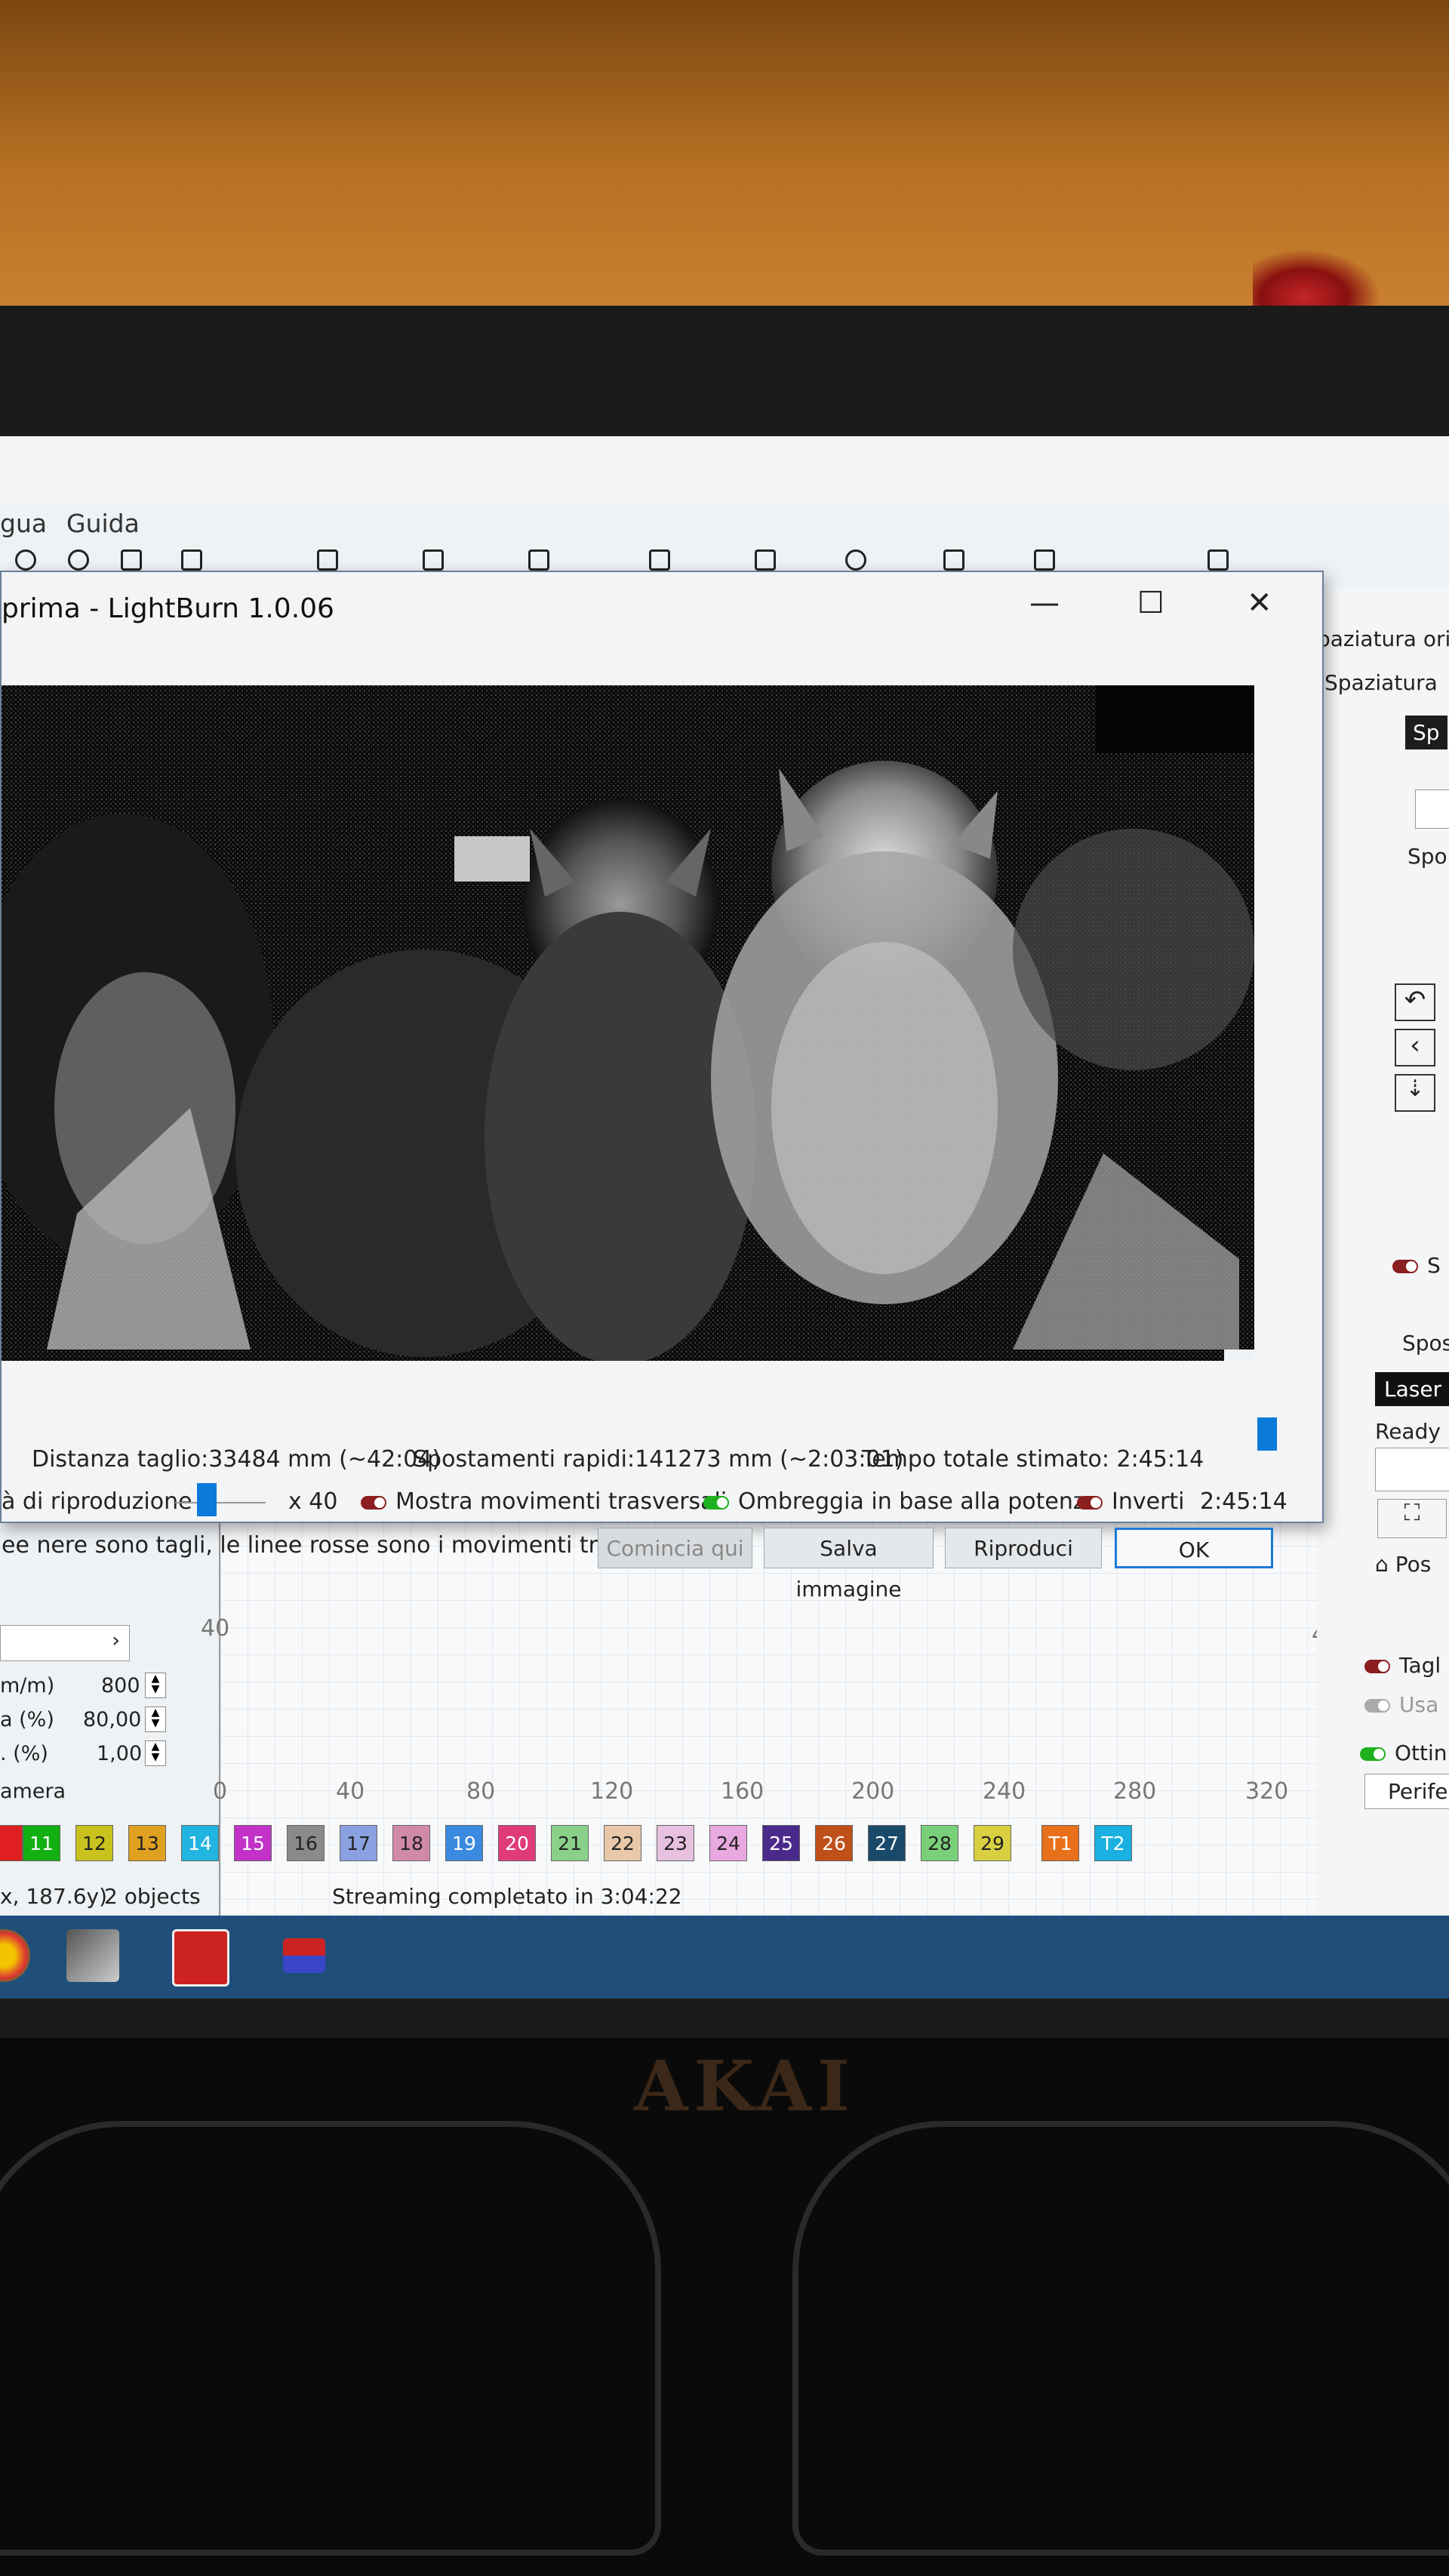  Describe the element at coordinates (236, 1459) in the screenshot. I see `cut-distance: Distanza taglio:33484 mm (~42:04)` at that location.